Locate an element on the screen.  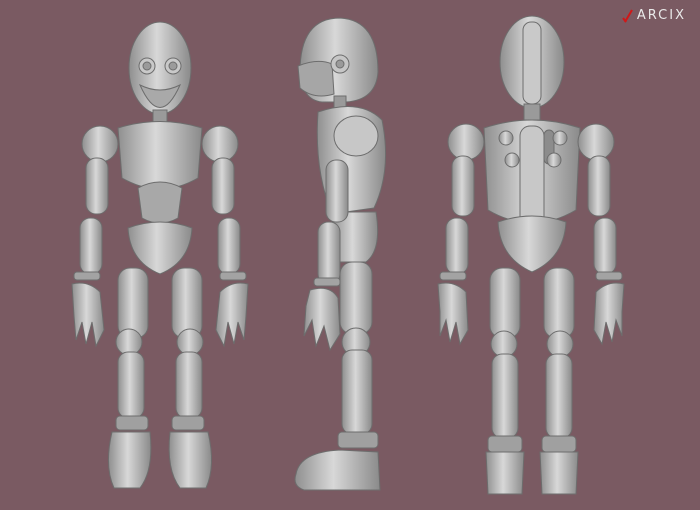
robot-torso is located at coordinates (160, 155).